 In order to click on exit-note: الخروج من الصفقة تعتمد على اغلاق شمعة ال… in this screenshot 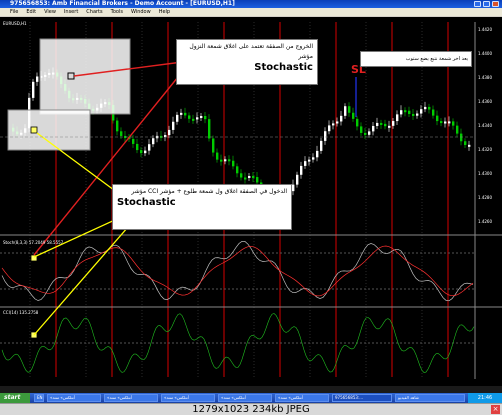, I will do `click(247, 62)`.